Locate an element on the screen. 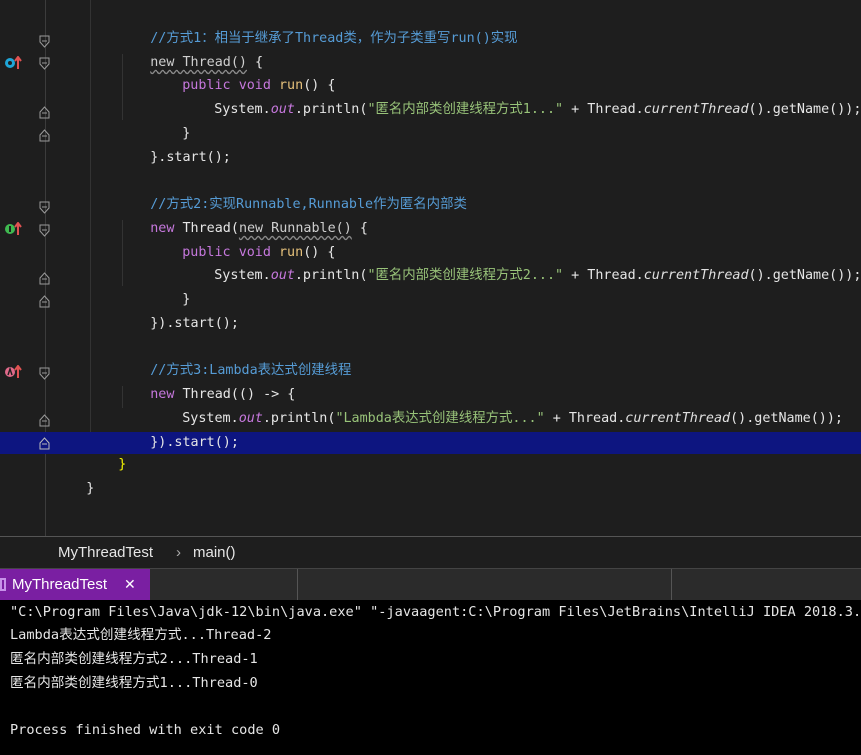  close-icon: ✕ is located at coordinates (130, 584).